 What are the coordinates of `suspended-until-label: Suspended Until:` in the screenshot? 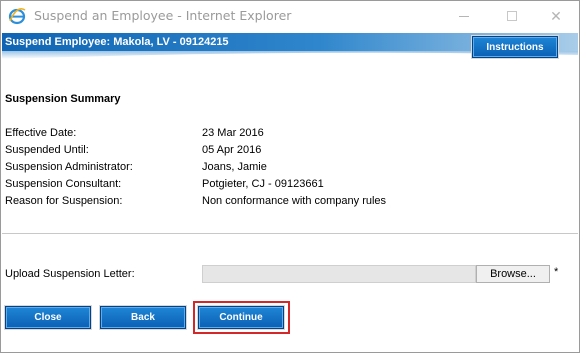 It's located at (47, 150).